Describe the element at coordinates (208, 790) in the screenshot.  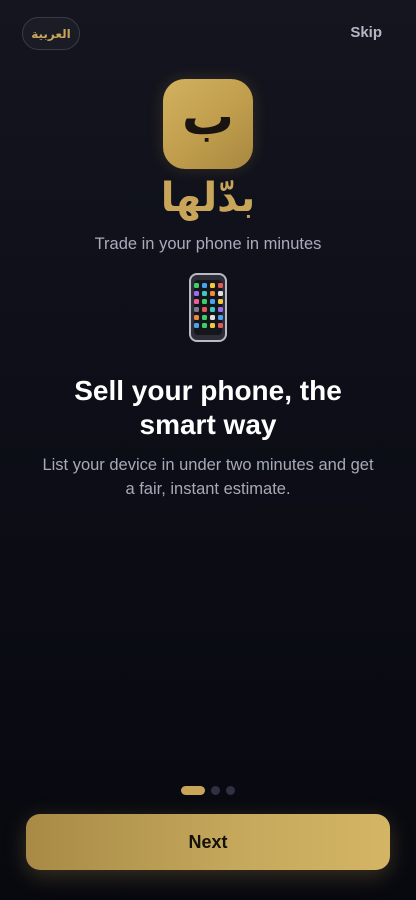
I see `page-indicator` at that location.